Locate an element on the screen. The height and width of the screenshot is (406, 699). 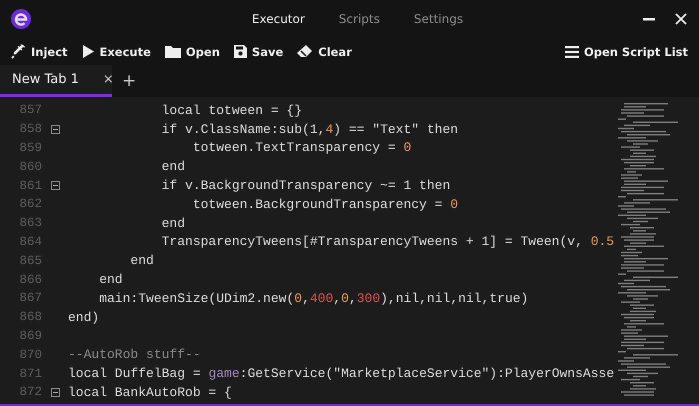
nav-tab: Executor is located at coordinates (278, 19).